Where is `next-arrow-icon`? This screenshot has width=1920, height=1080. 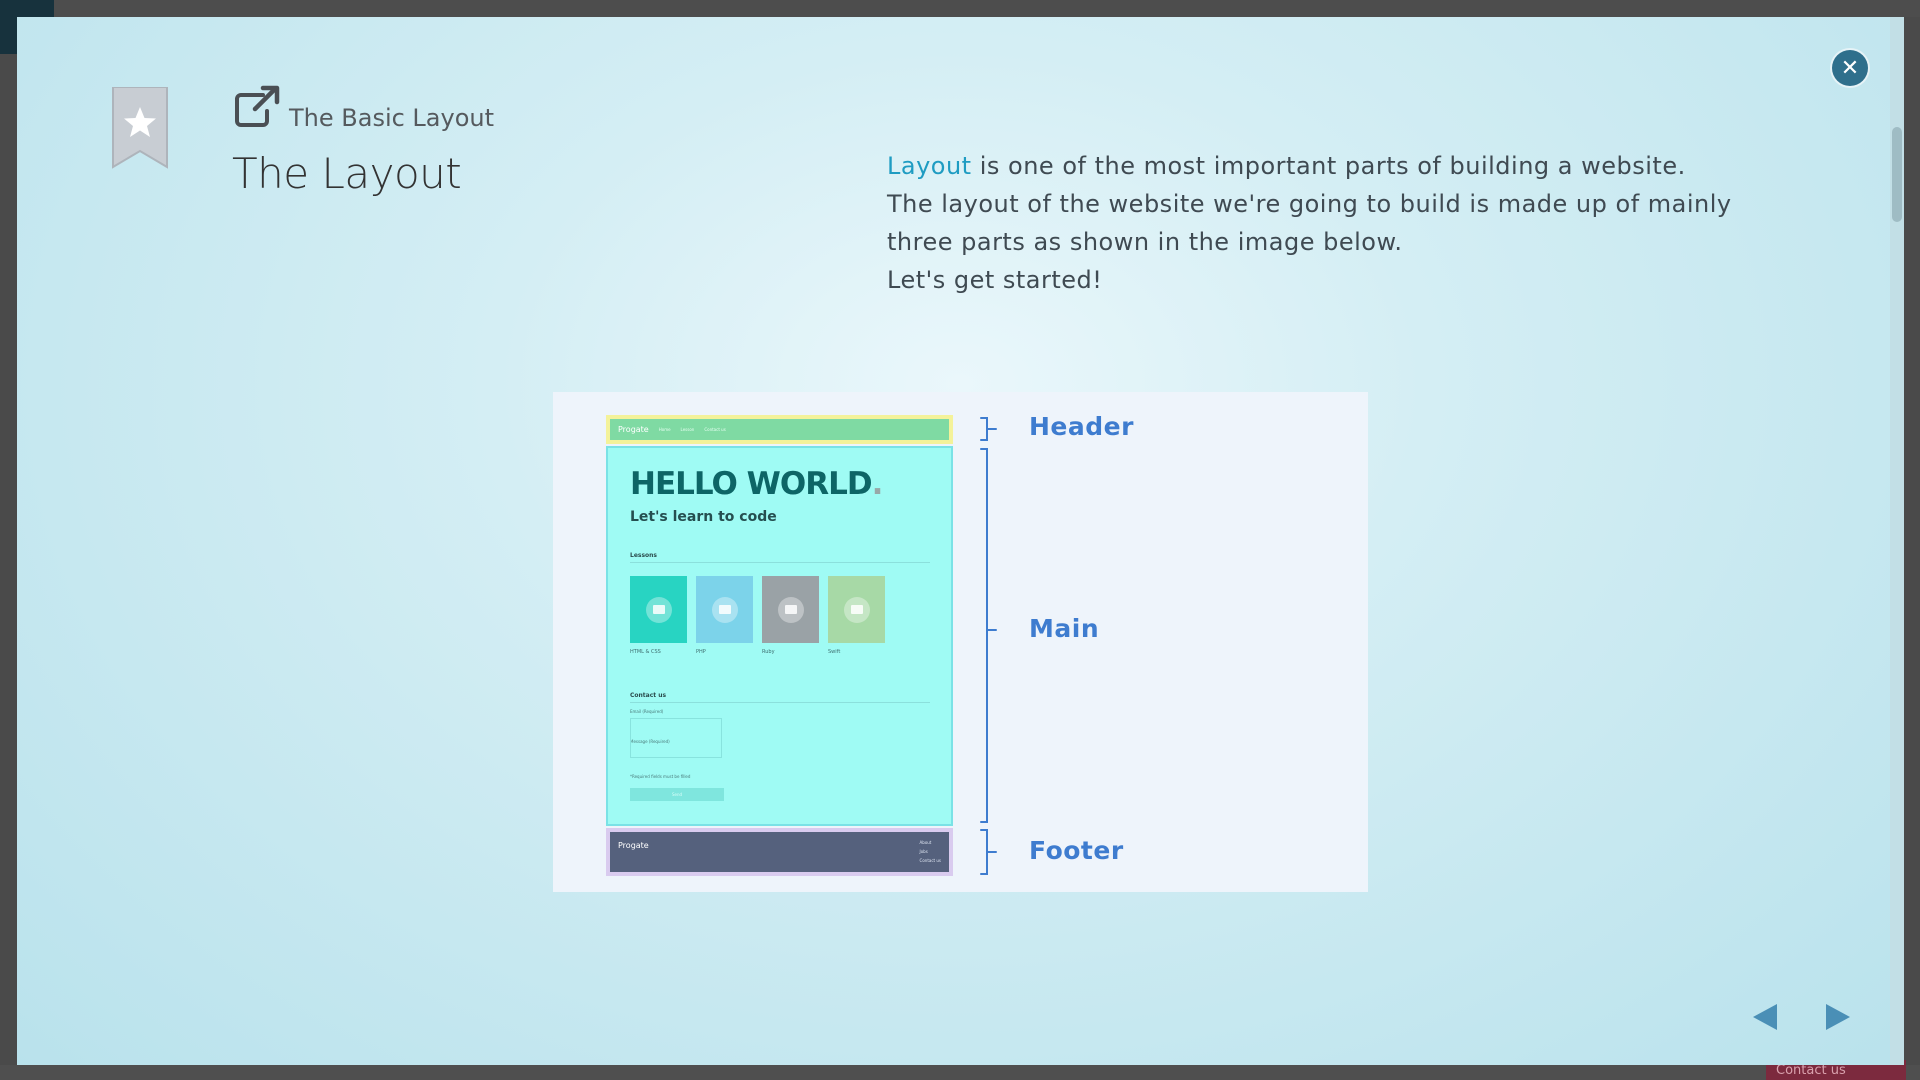
next-arrow-icon is located at coordinates (1838, 1017).